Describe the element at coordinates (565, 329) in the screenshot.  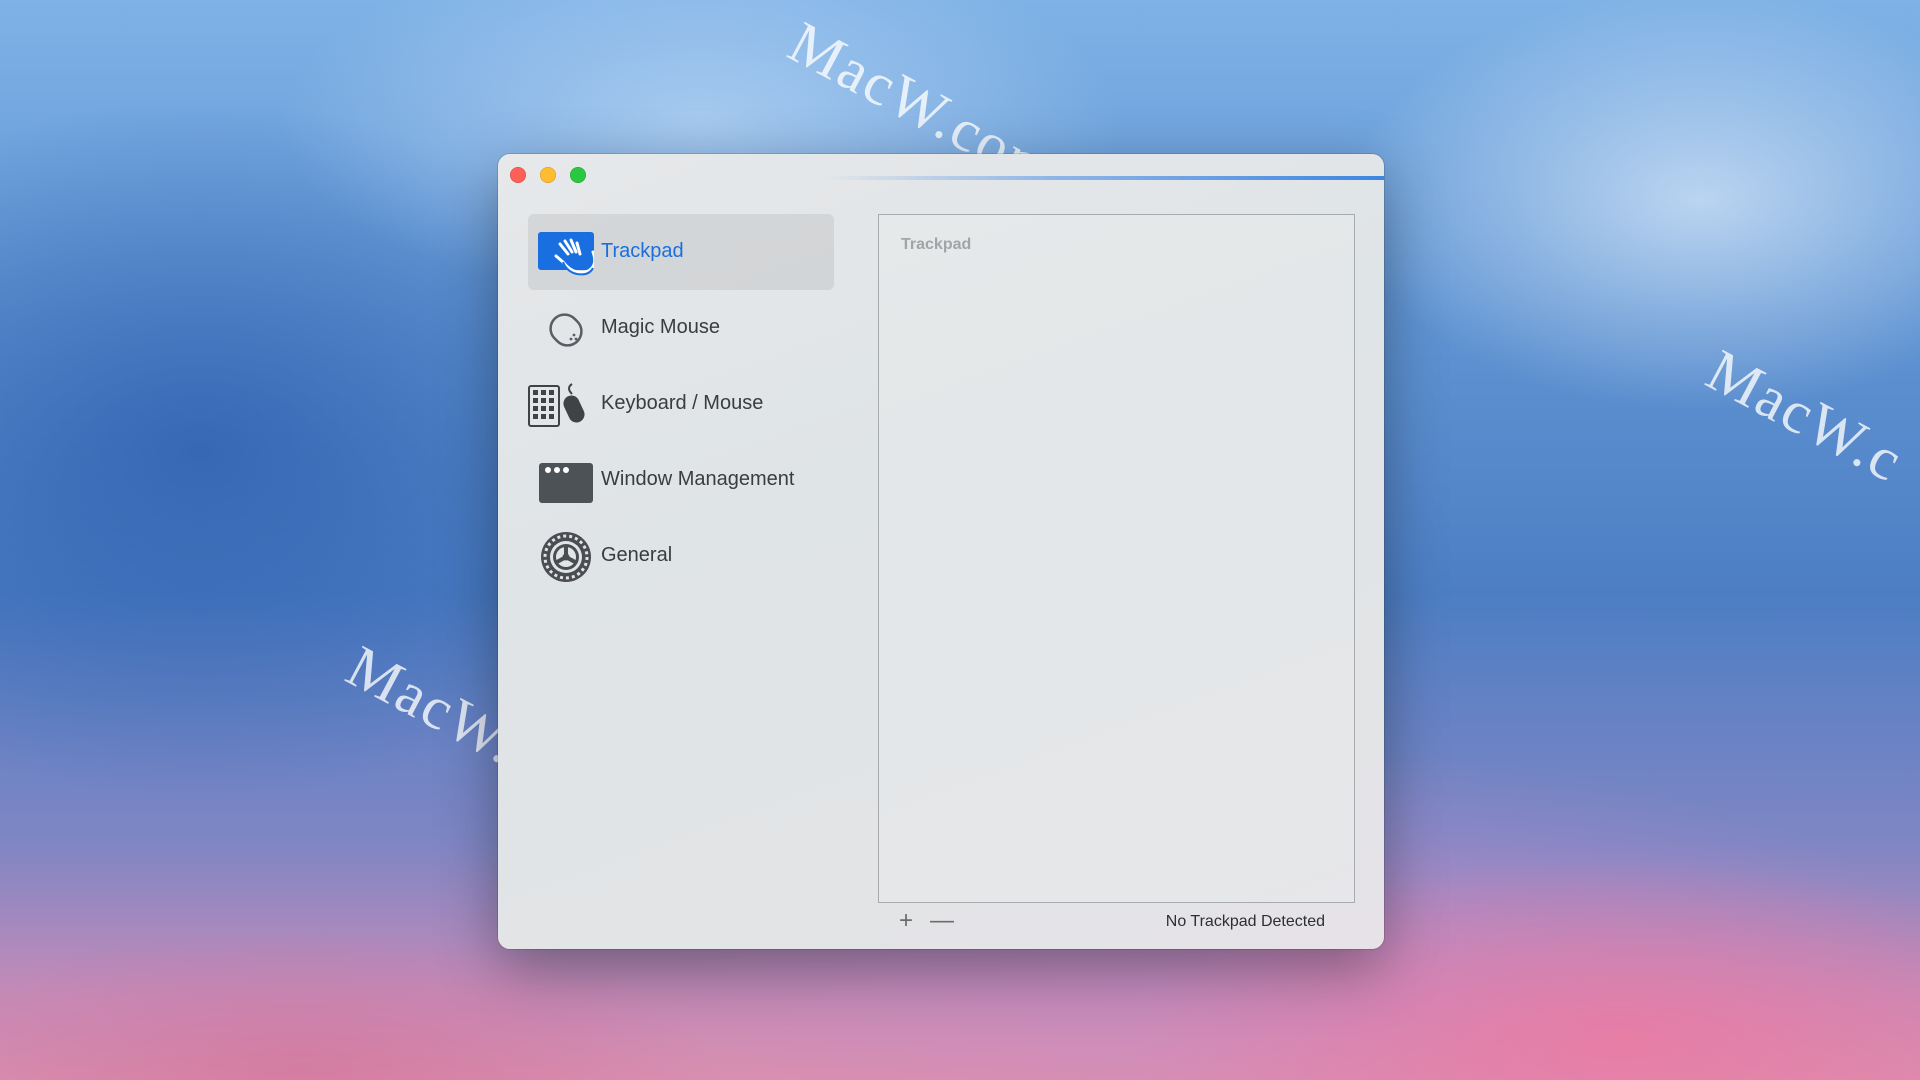
I see `magic-mouse-icon` at that location.